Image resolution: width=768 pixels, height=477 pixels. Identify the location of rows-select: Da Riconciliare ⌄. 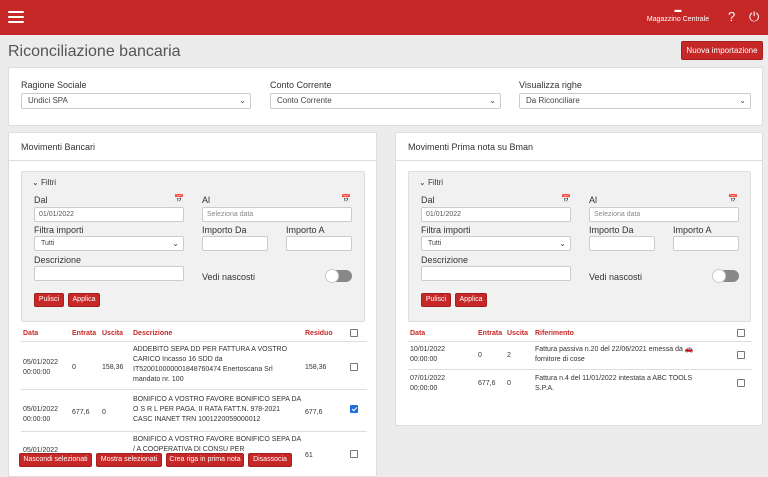
(635, 101).